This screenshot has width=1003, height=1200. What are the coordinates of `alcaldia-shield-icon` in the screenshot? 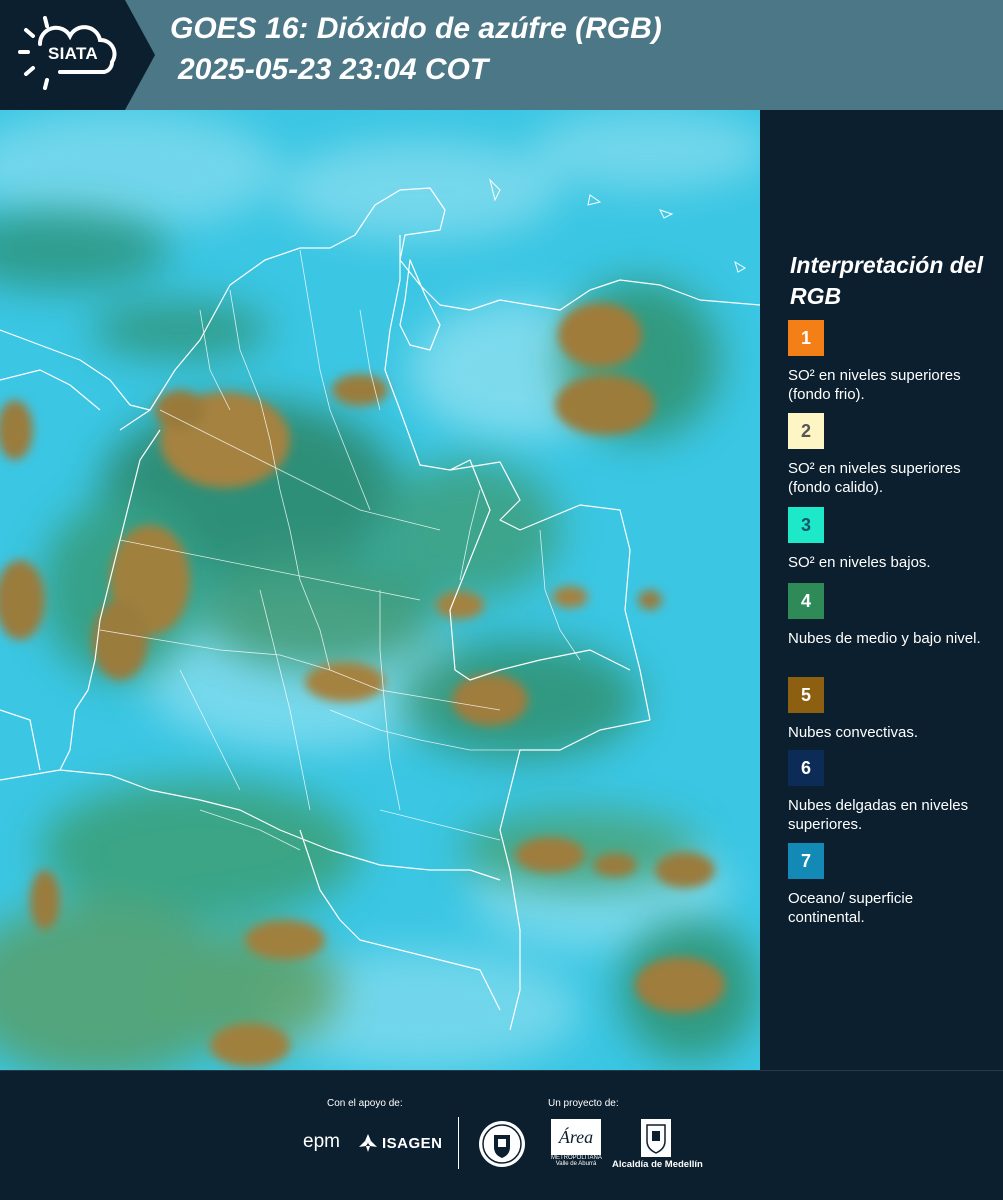 It's located at (656, 1138).